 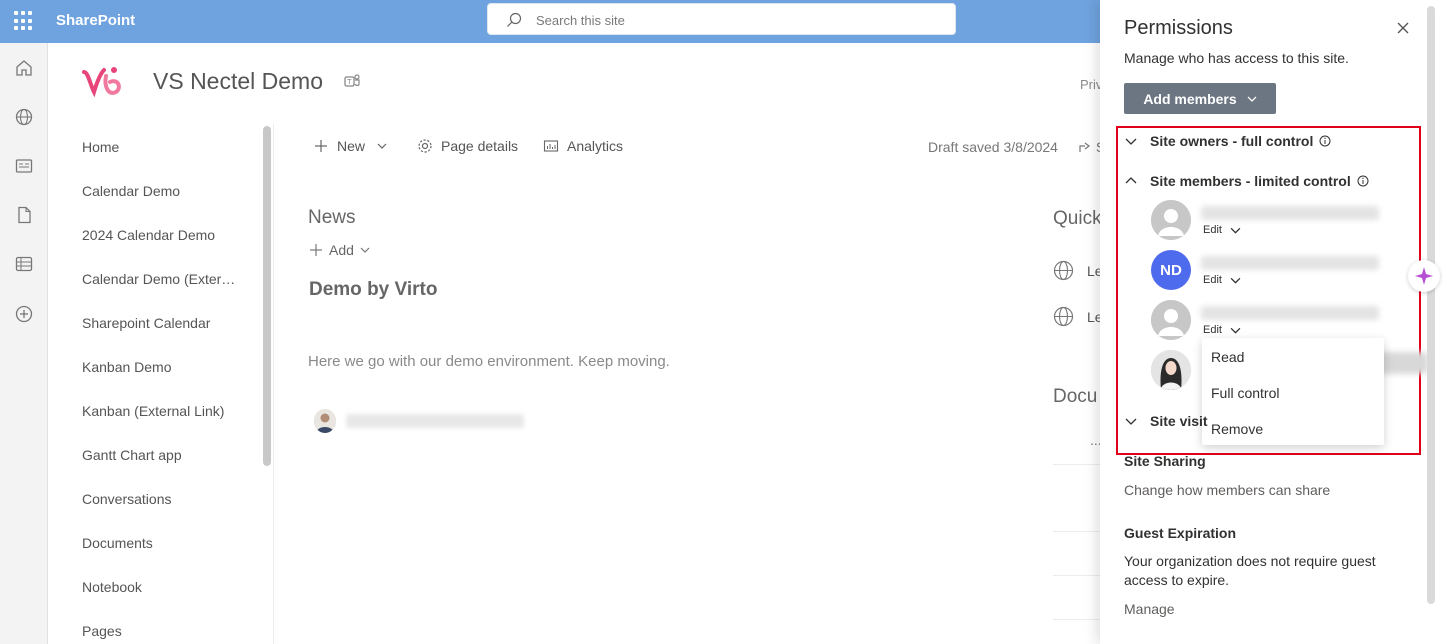 What do you see at coordinates (425, 146) in the screenshot?
I see `gear-icon` at bounding box center [425, 146].